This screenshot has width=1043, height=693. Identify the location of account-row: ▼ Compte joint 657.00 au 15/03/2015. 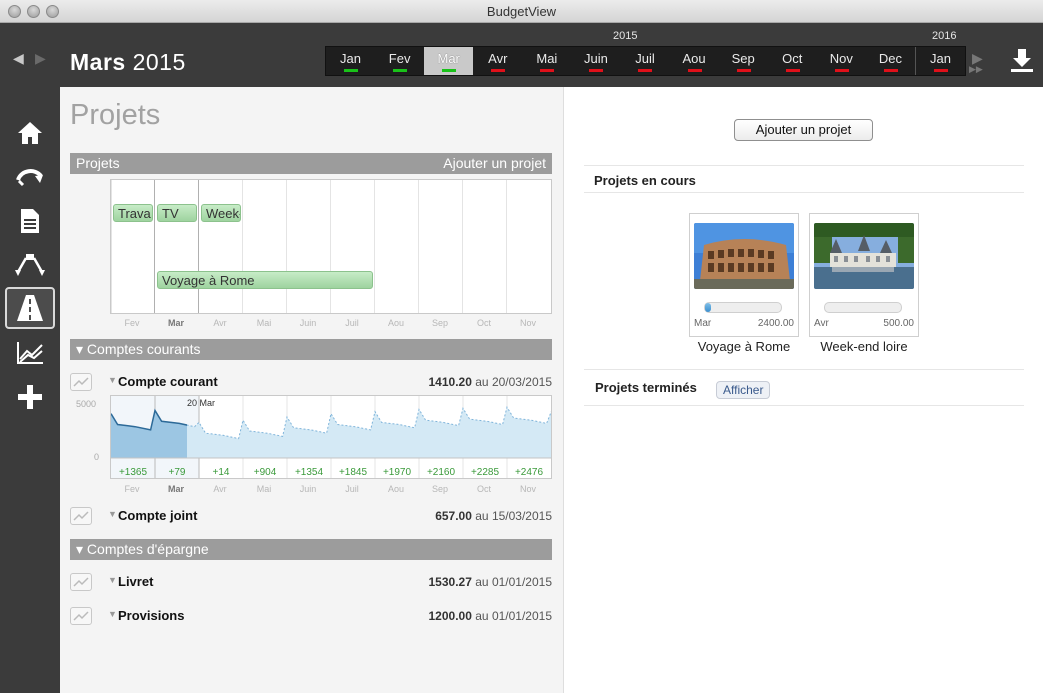
(311, 517).